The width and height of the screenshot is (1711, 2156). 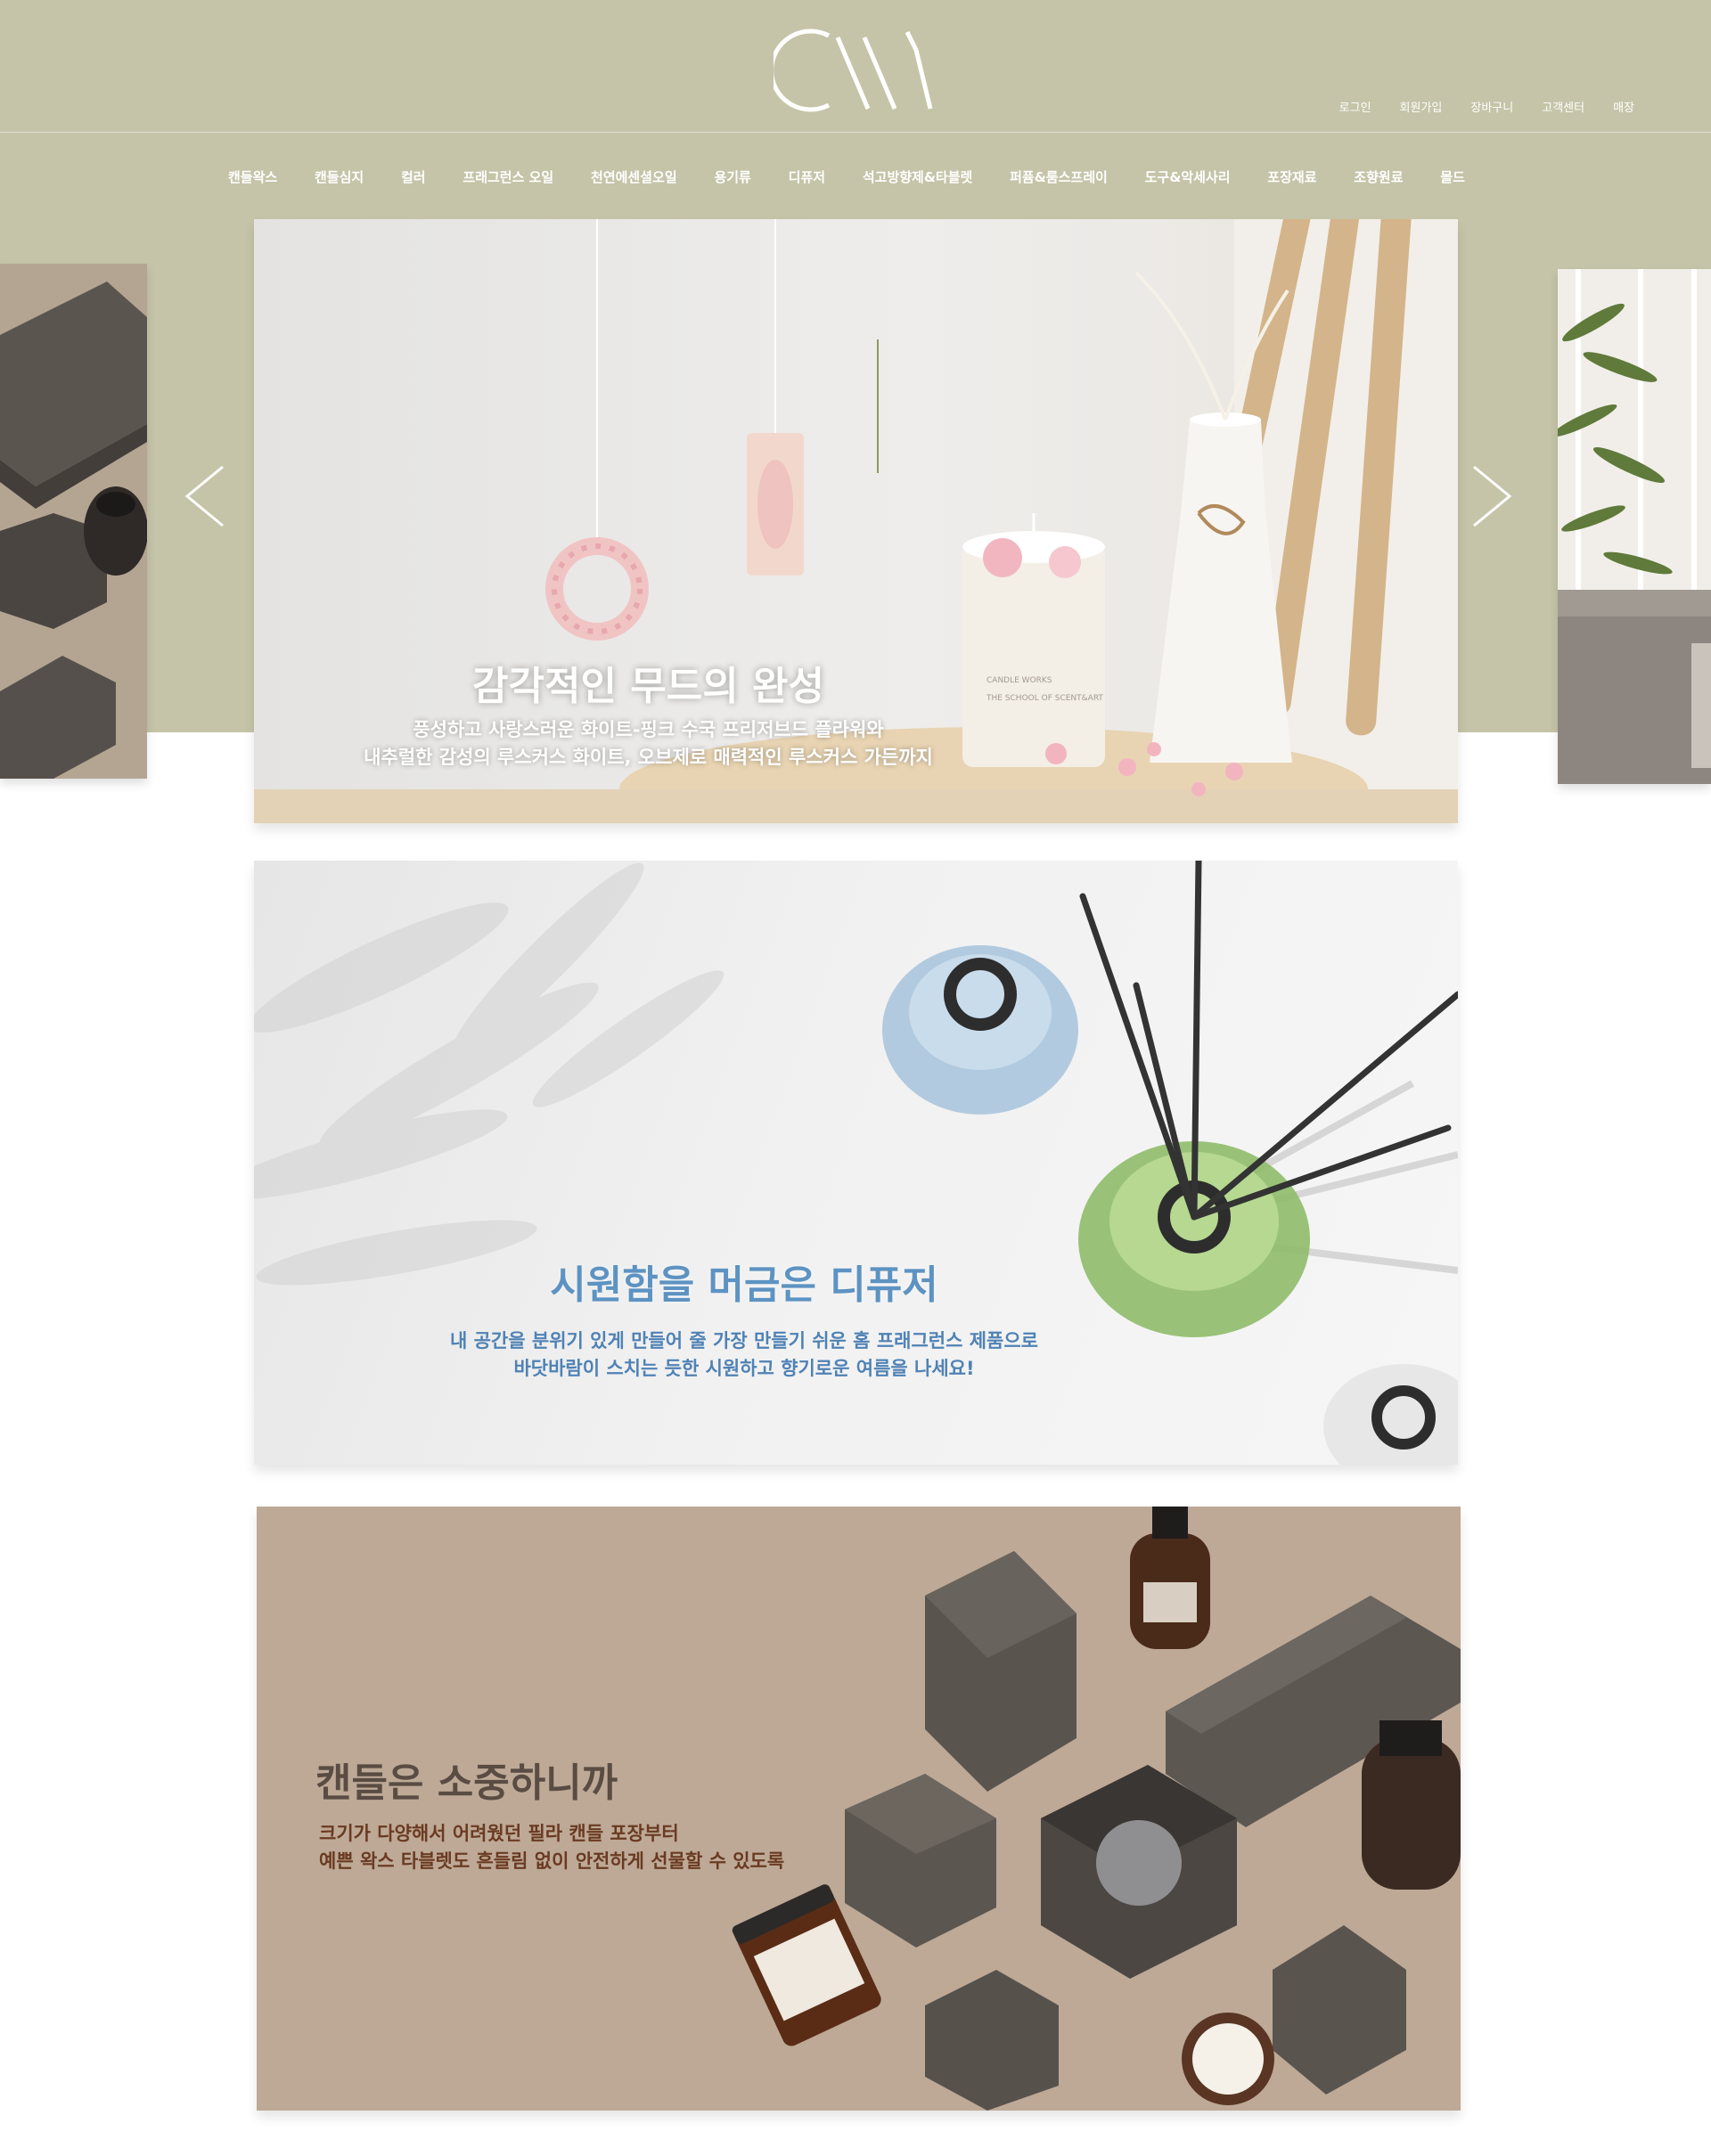 What do you see at coordinates (466, 1783) in the screenshot?
I see `banner3-title: 캔들은 소중하니까` at bounding box center [466, 1783].